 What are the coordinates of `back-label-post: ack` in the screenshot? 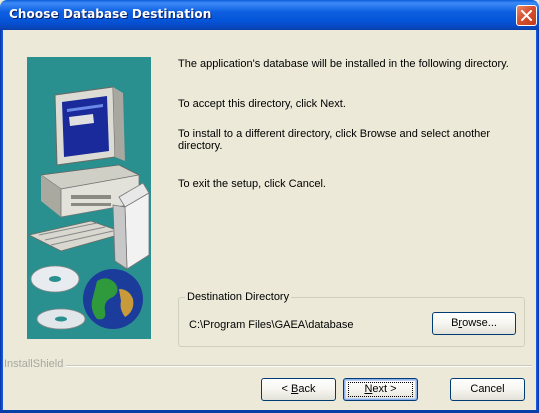 It's located at (307, 389).